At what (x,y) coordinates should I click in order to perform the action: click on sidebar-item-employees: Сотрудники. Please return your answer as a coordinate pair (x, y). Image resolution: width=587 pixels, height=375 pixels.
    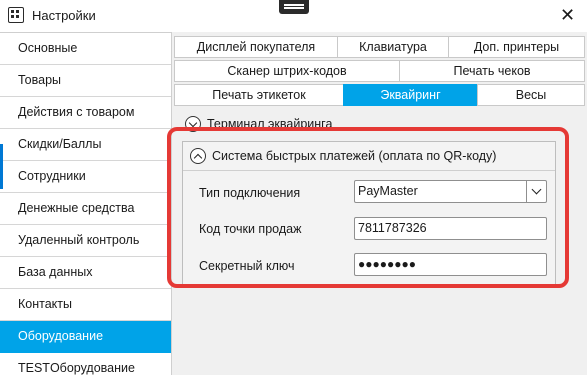
    Looking at the image, I should click on (85, 177).